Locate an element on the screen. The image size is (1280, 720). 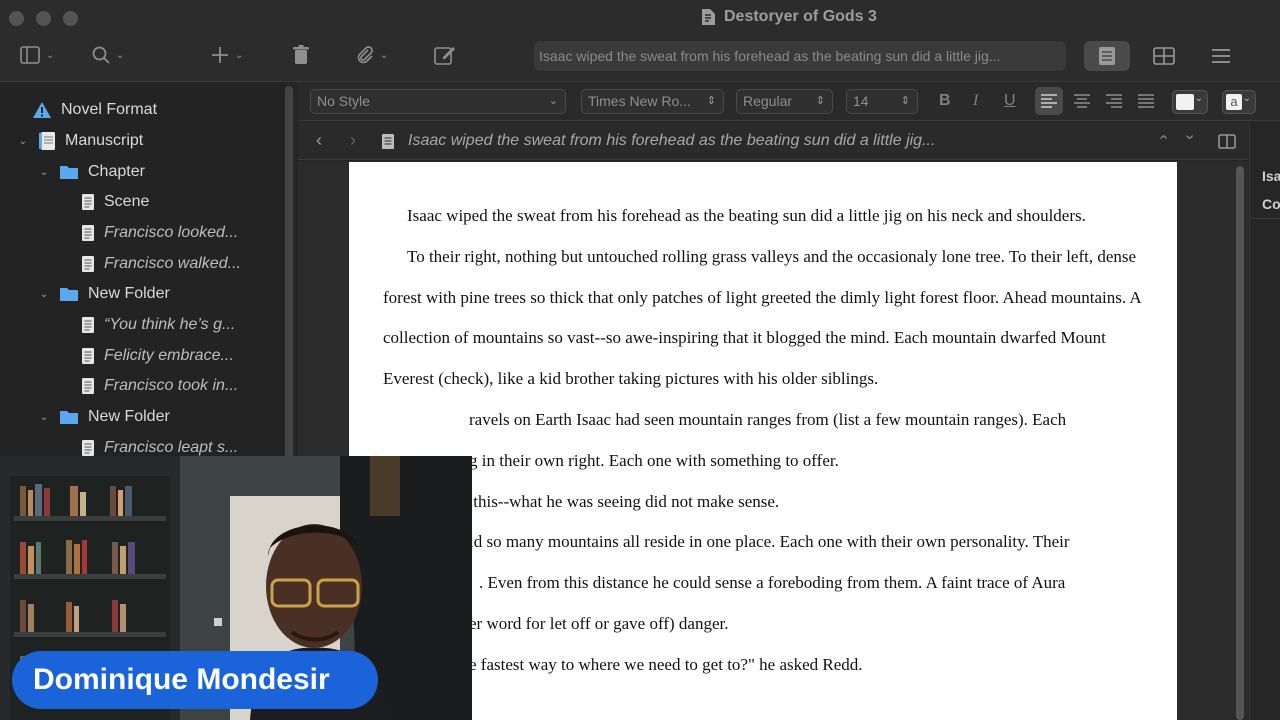
binder-item-manuscript: ⌄ Manuscript is located at coordinates (79, 141).